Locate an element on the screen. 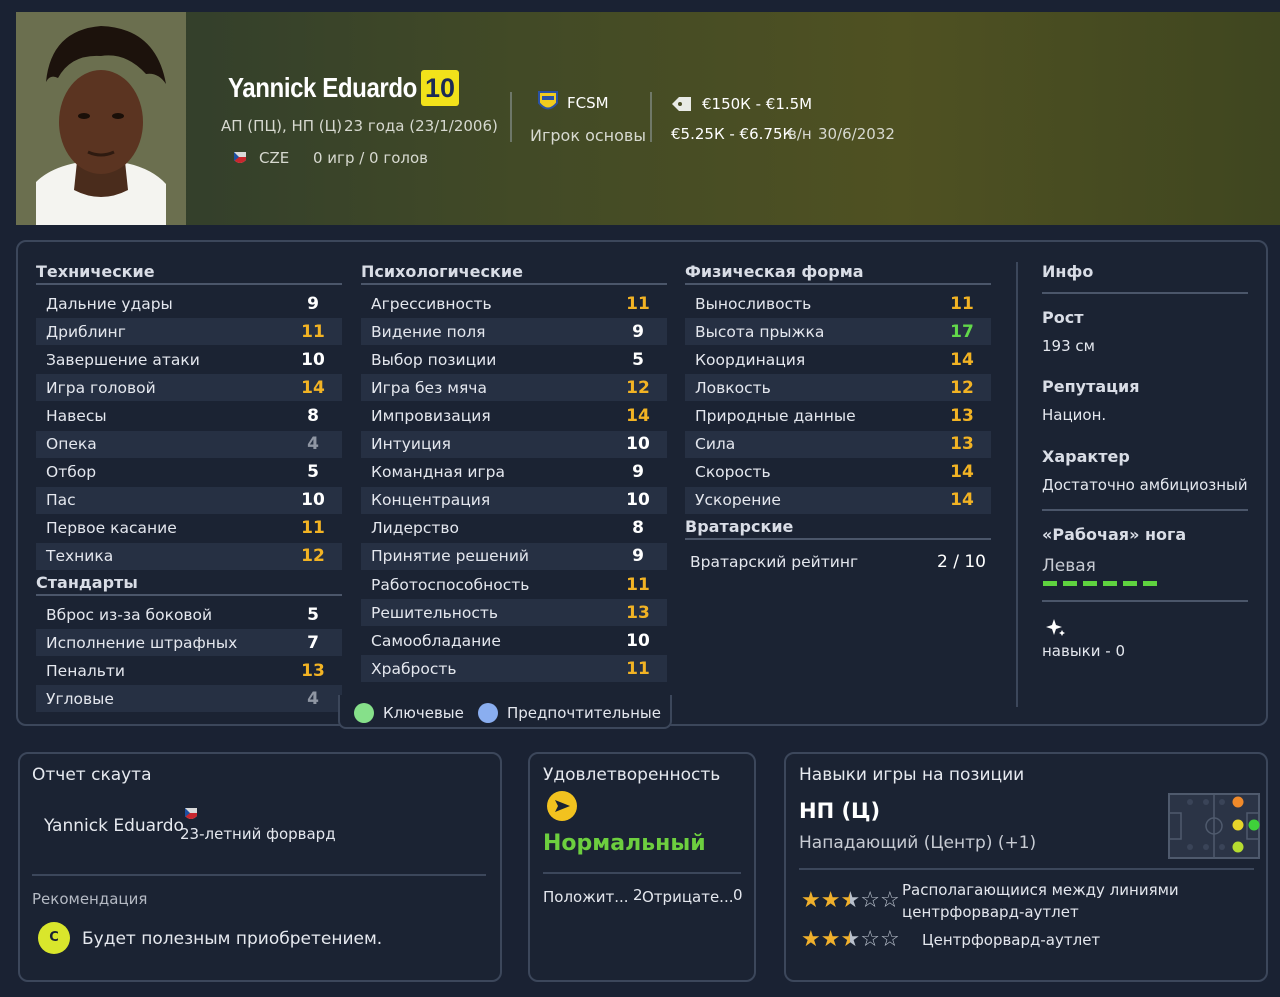 Image resolution: width=1280 pixels, height=997 pixels. attribute-label: Игра без мяча is located at coordinates (429, 387).